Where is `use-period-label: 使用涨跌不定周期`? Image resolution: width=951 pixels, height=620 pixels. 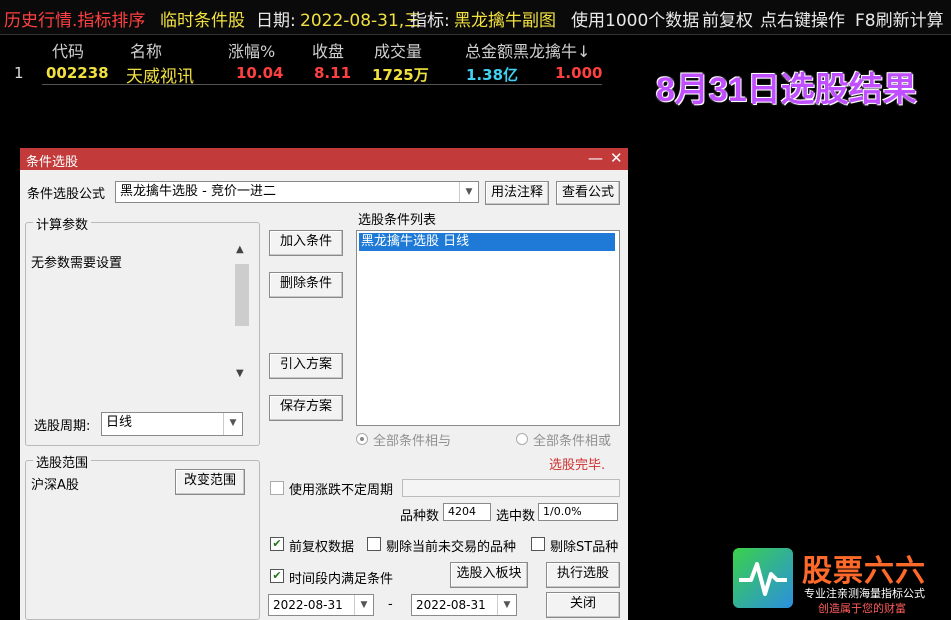
use-period-label: 使用涨跌不定周期 is located at coordinates (341, 490).